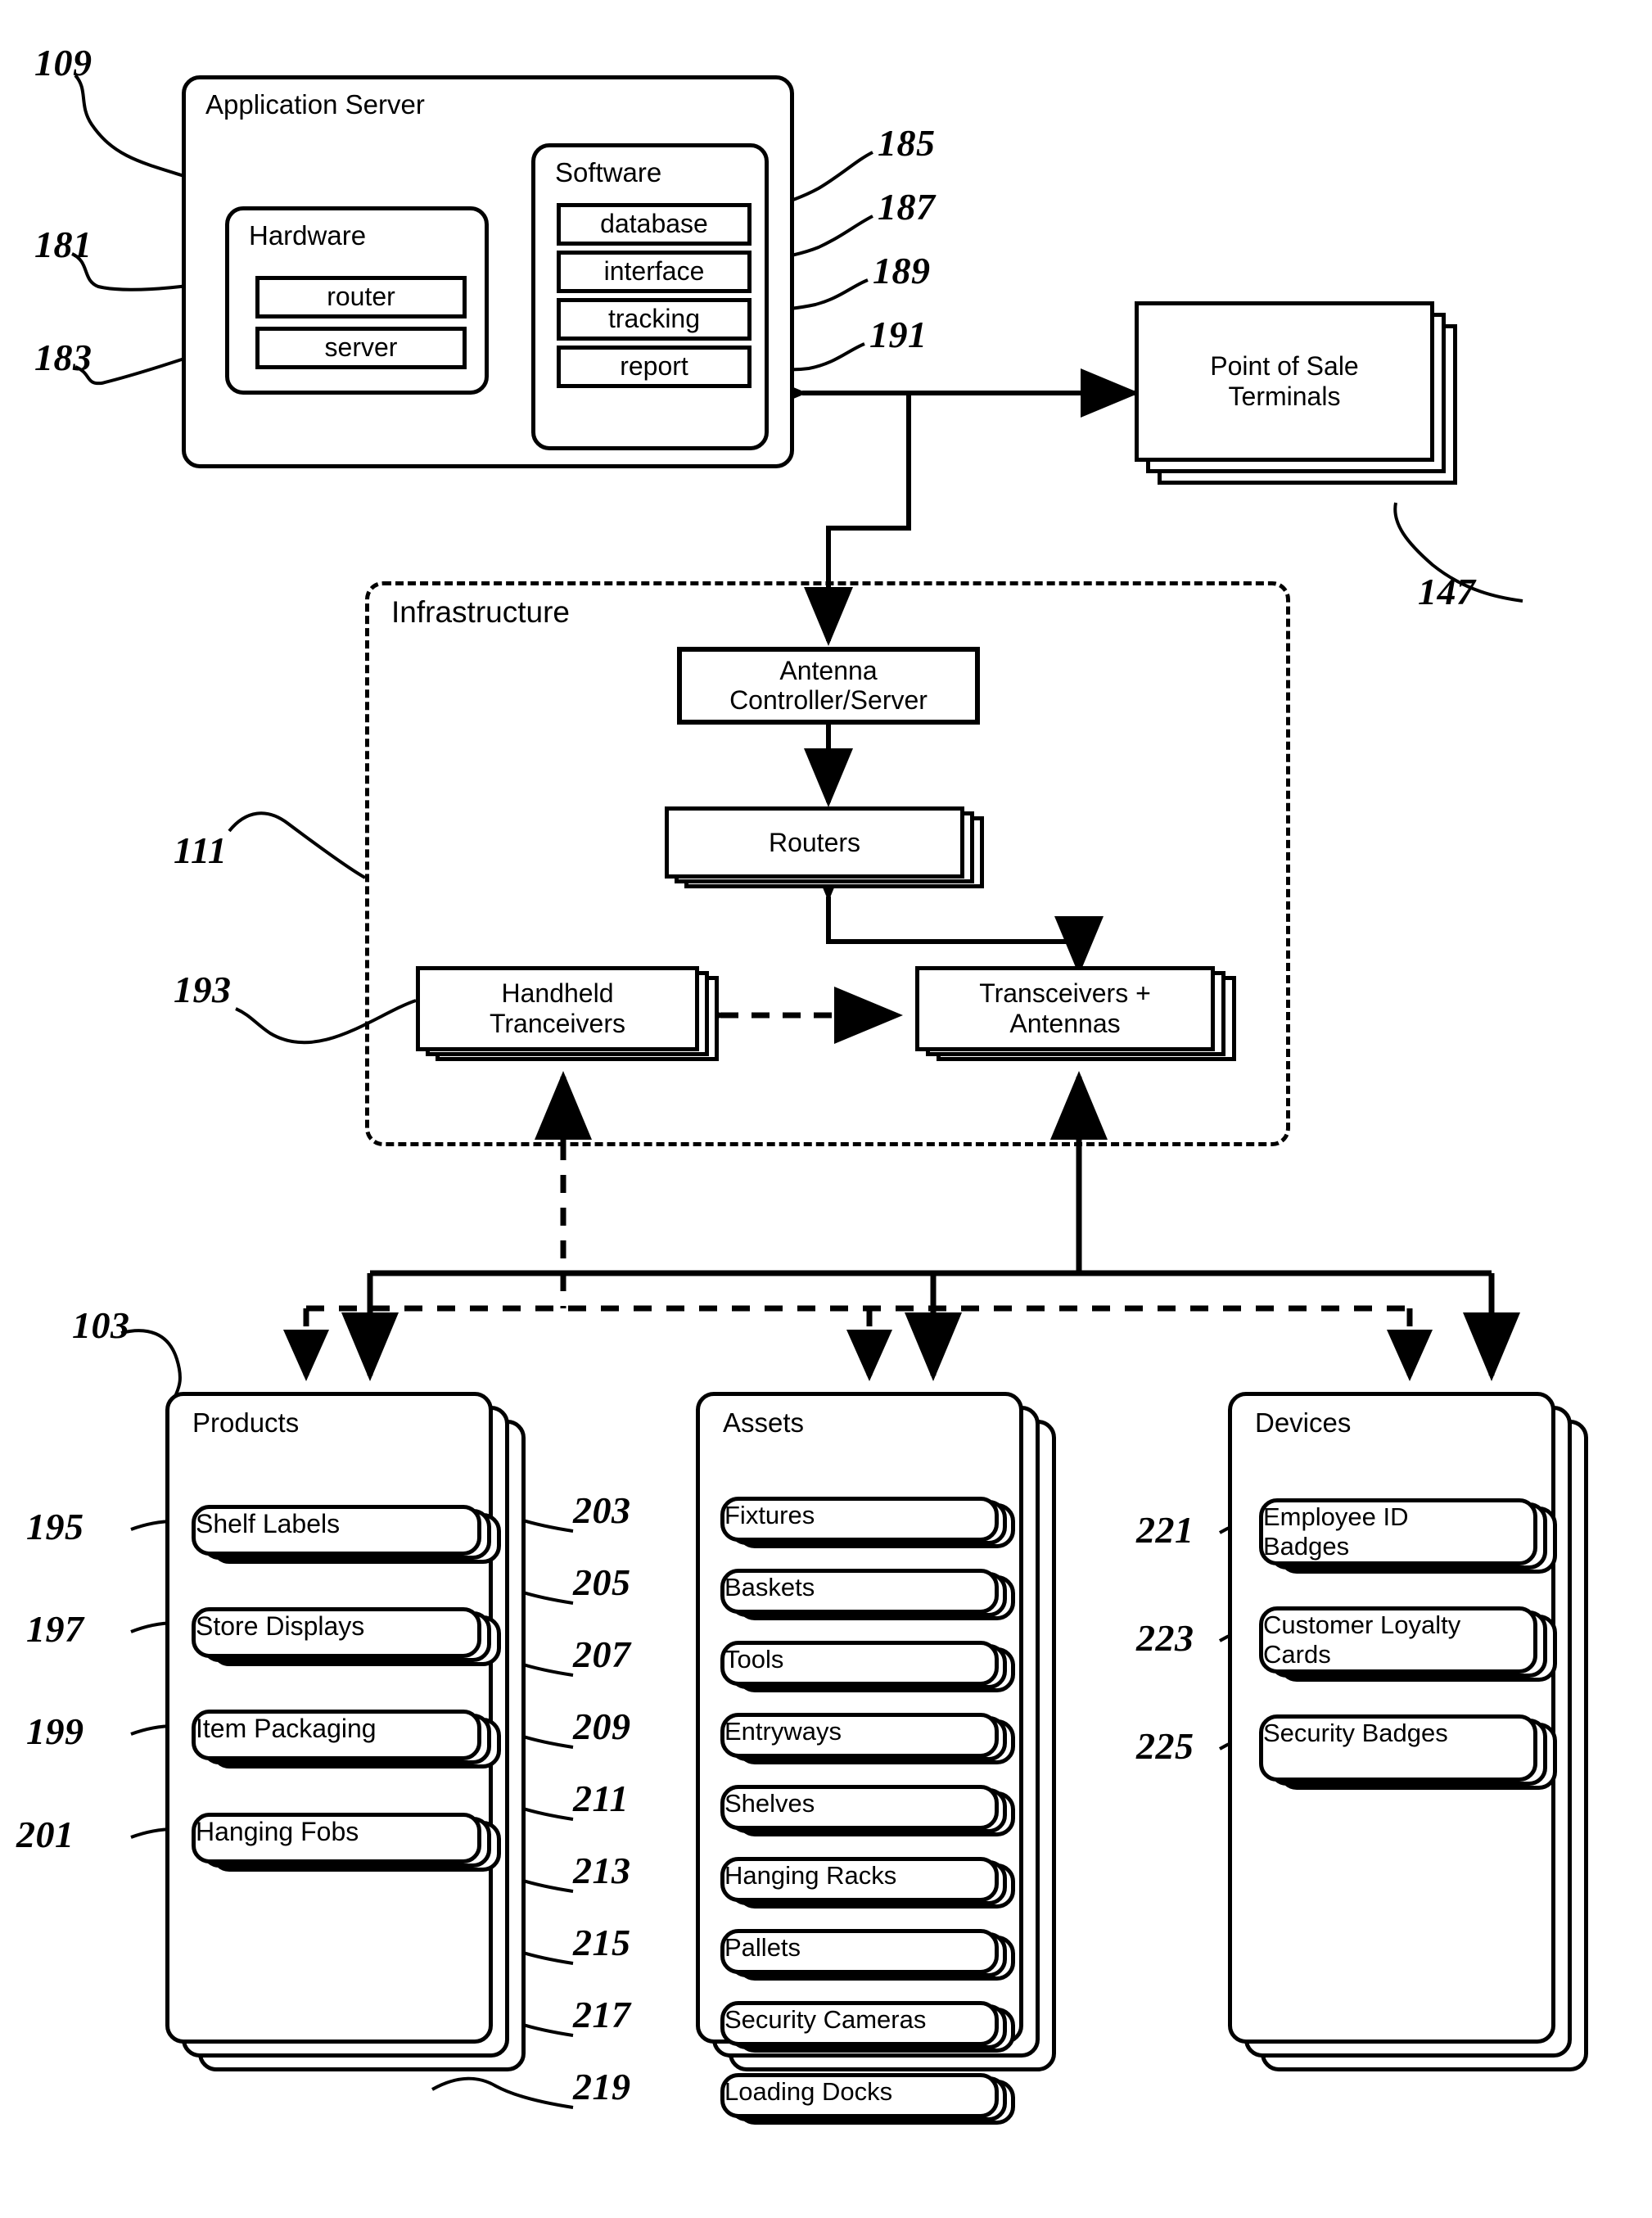  I want to click on hardware-item-server: server, so click(361, 348).